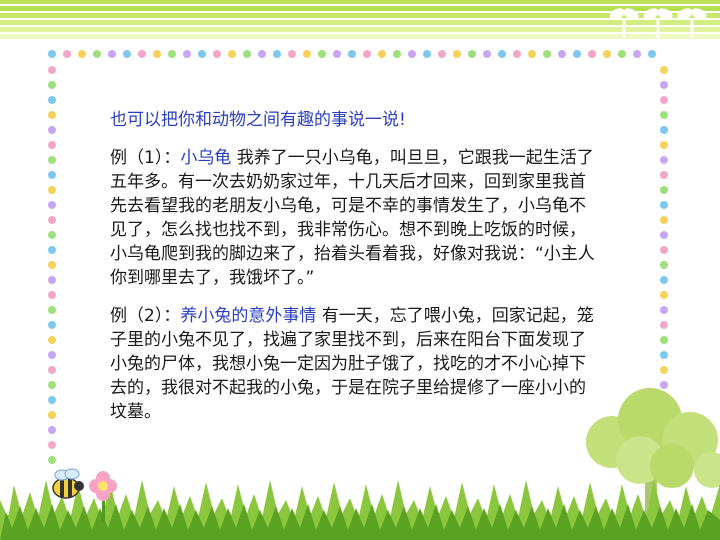  I want to click on example-label-1: 例（1）：, so click(145, 158).